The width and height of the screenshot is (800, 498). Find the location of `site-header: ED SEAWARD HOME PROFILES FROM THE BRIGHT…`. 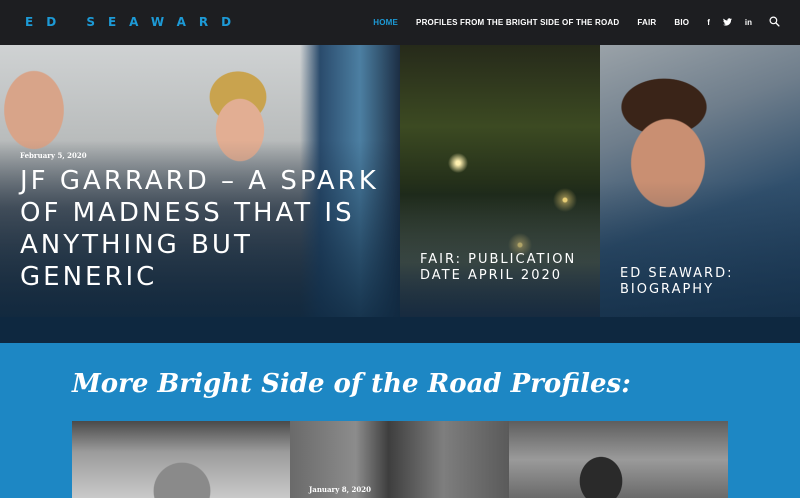

site-header: ED SEAWARD HOME PROFILES FROM THE BRIGHT… is located at coordinates (400, 22).